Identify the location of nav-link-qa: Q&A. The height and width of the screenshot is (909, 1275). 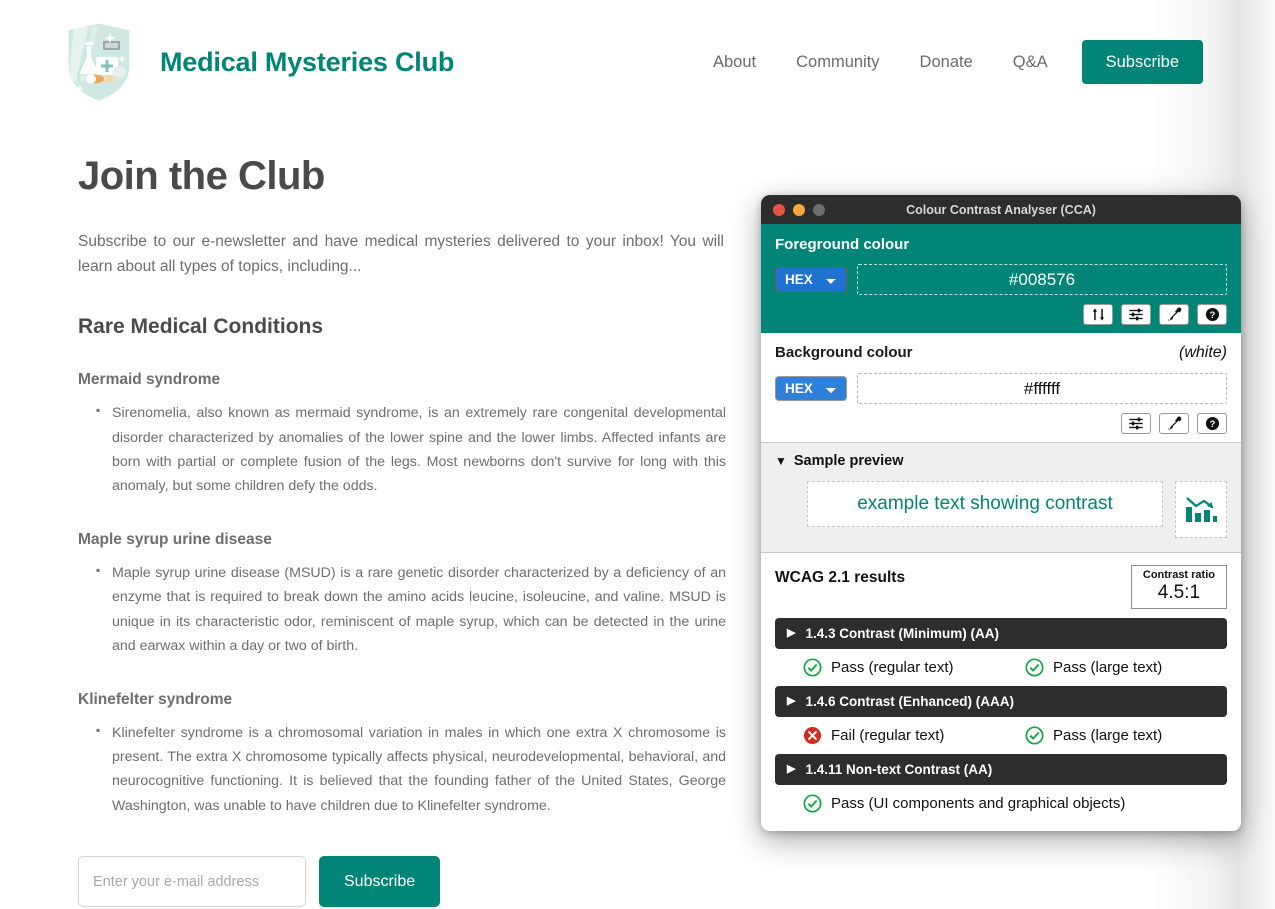
(1030, 62).